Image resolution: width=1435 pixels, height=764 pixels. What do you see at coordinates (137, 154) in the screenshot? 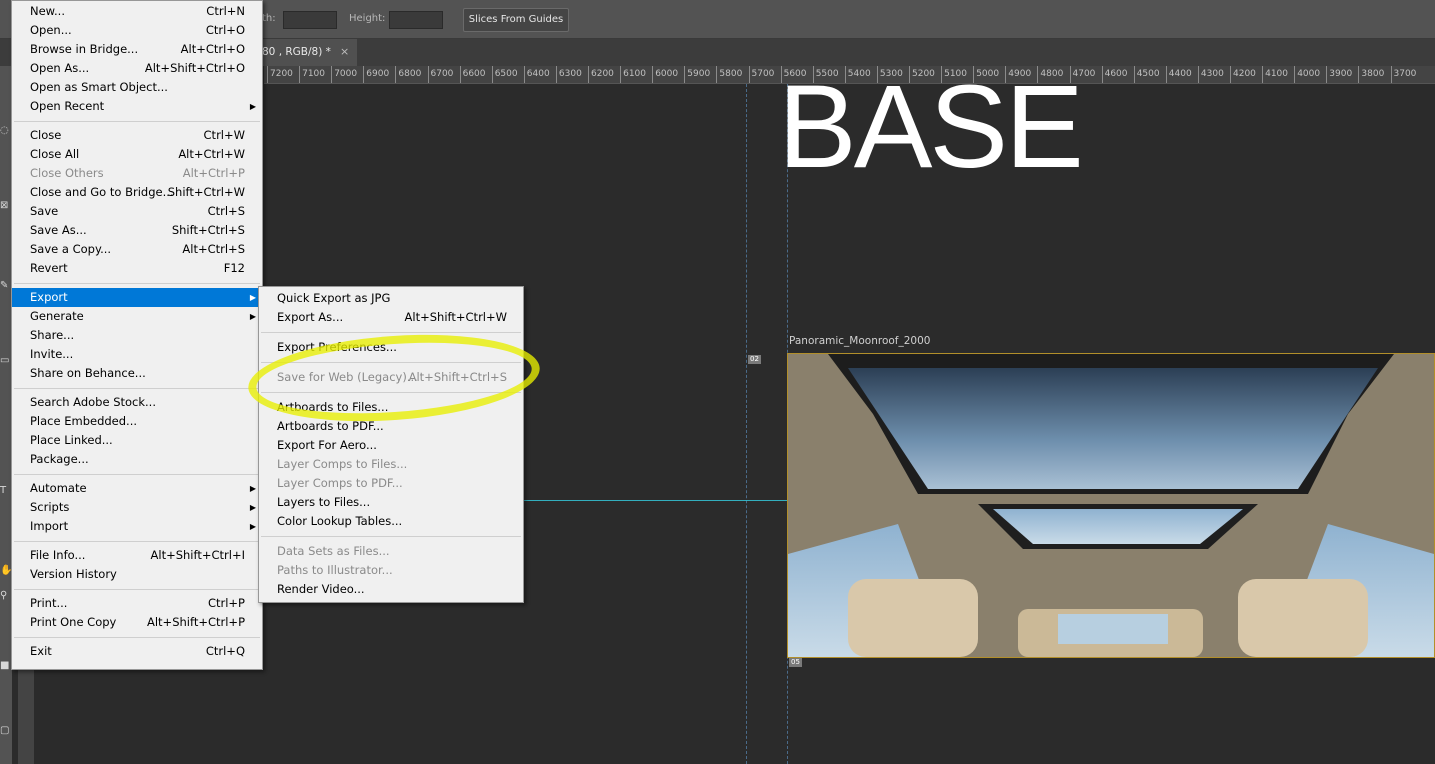
I see `menu-item-close-all: Close All Alt+Ctrl+W` at bounding box center [137, 154].